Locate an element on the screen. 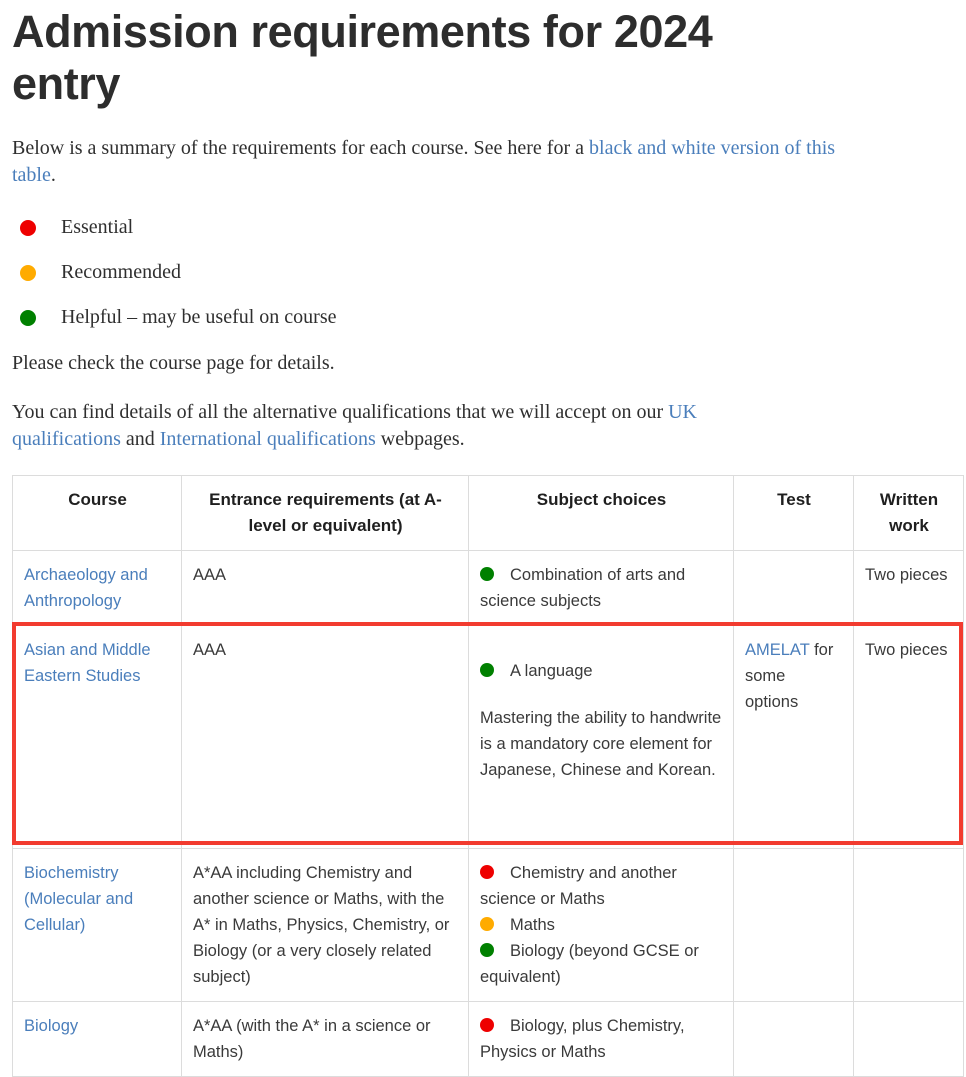  subject-item-text: A language is located at coordinates (551, 671).